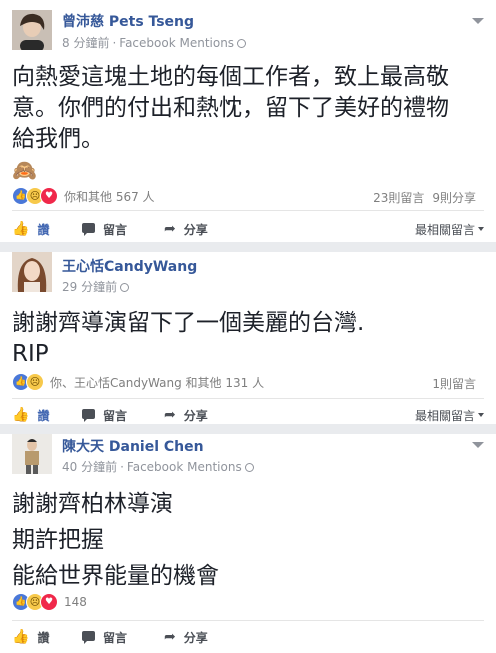 The image size is (496, 653). I want to click on post-body-line: 向熱愛這塊土地的每個工作者，致上最高敬, so click(230, 77).